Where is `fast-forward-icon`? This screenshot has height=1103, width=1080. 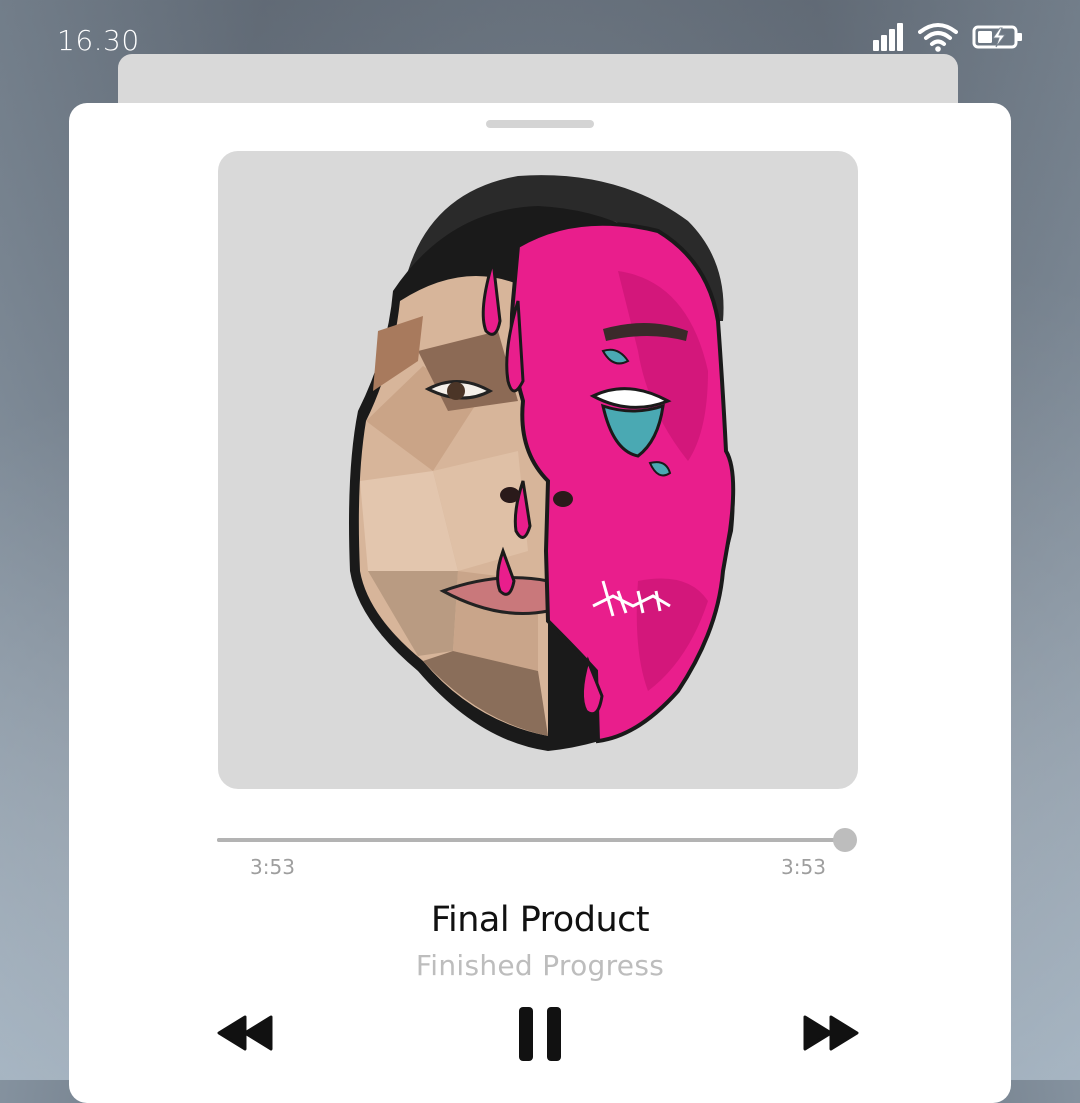 fast-forward-icon is located at coordinates (831, 1033).